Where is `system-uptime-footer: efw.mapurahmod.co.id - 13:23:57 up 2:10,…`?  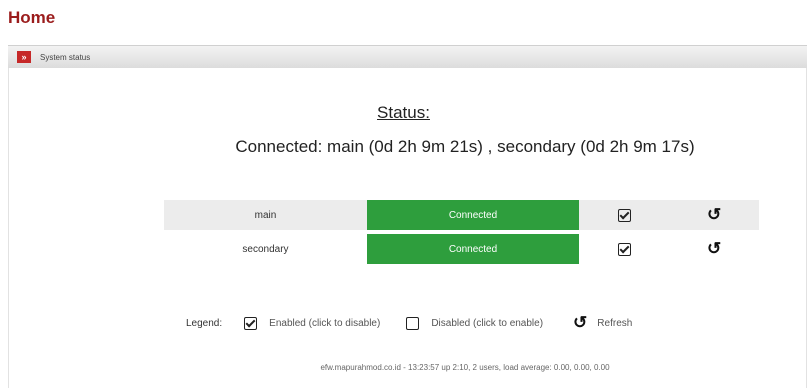
system-uptime-footer: efw.mapurahmod.co.id - 13:23:57 up 2:10,… is located at coordinates (465, 367).